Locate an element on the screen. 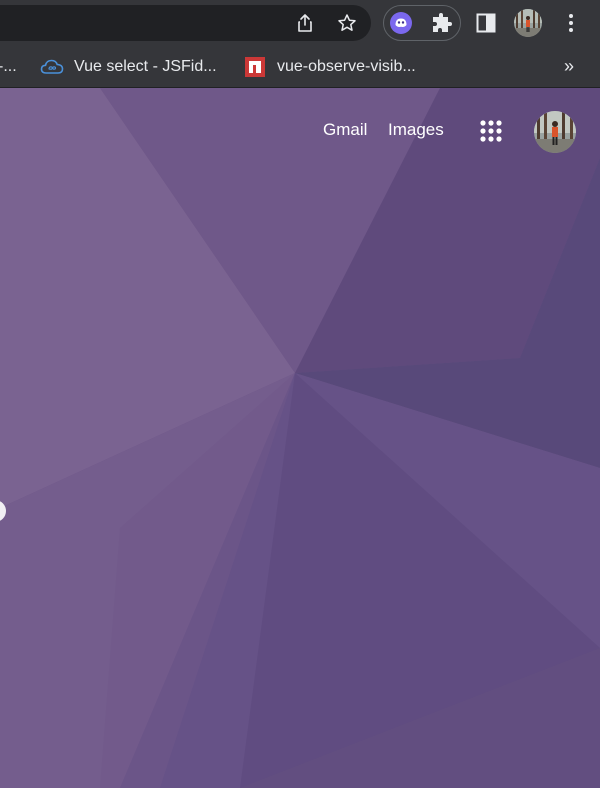  more-menu-icon is located at coordinates (571, 23).